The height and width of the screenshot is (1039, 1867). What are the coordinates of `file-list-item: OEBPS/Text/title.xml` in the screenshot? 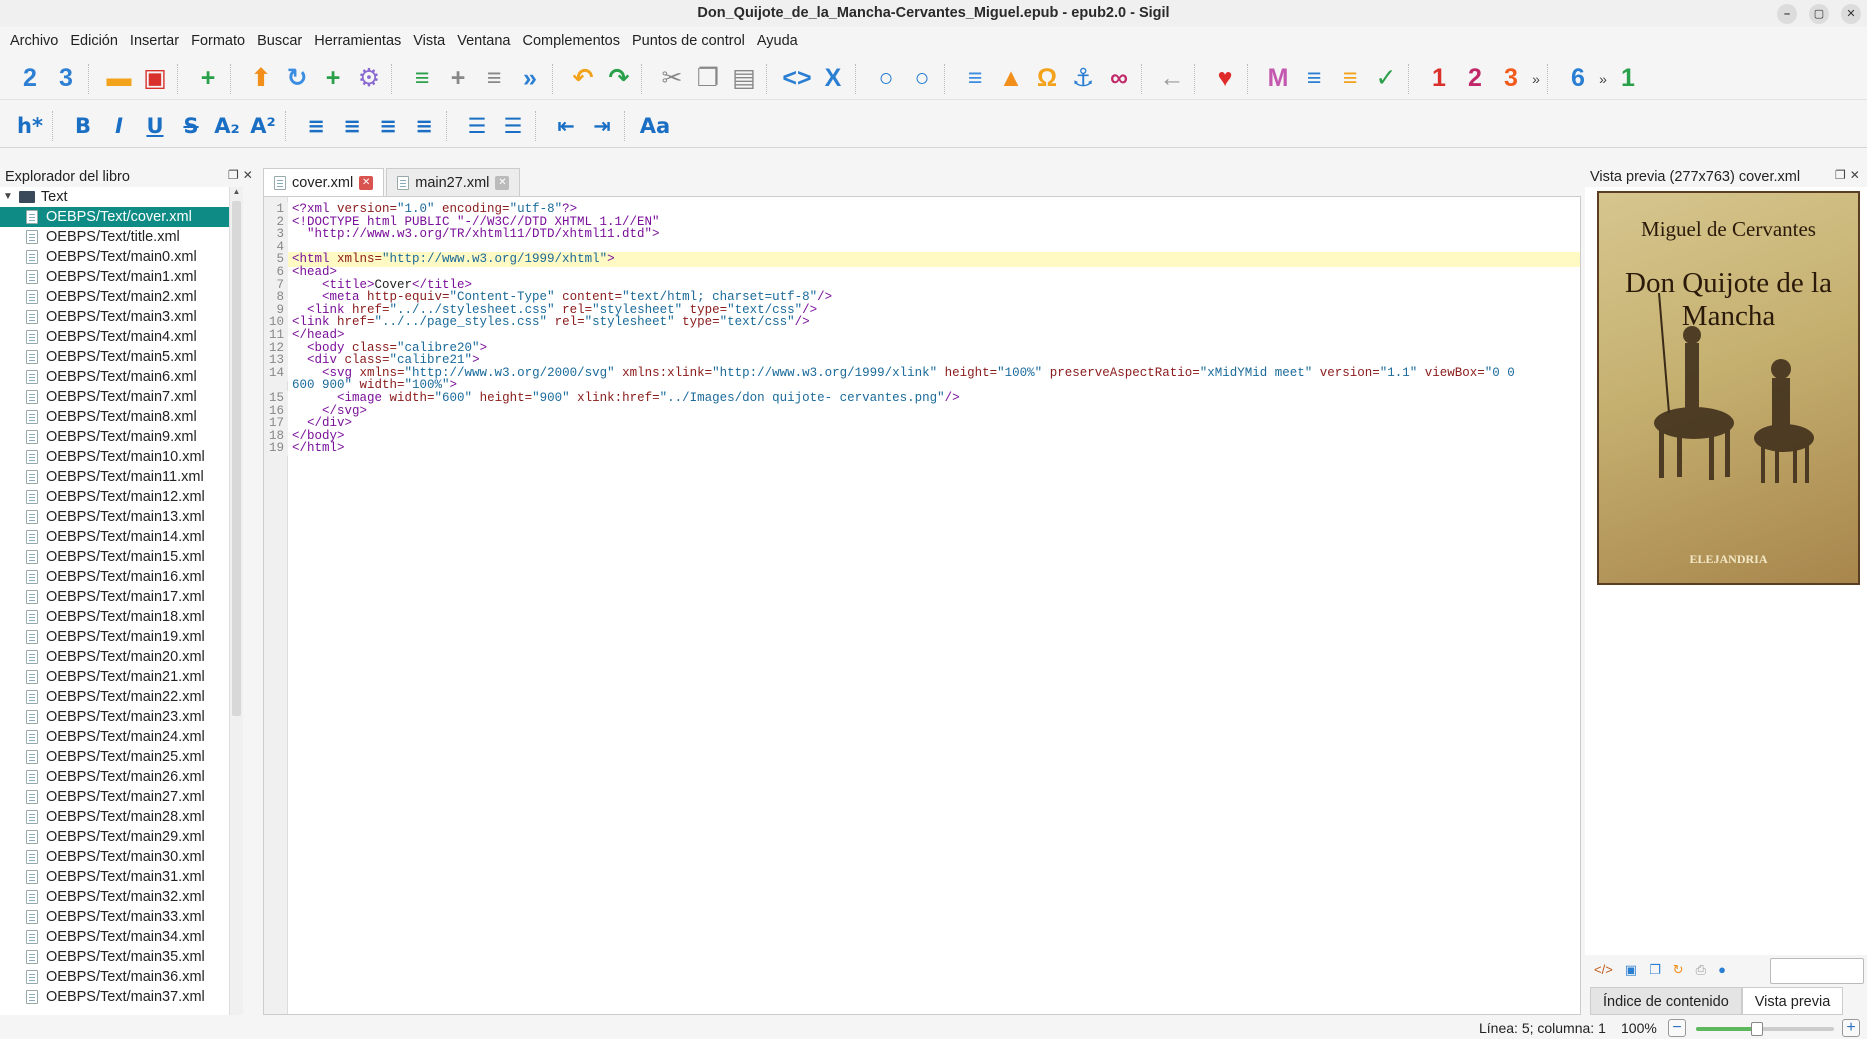 It's located at (121, 237).